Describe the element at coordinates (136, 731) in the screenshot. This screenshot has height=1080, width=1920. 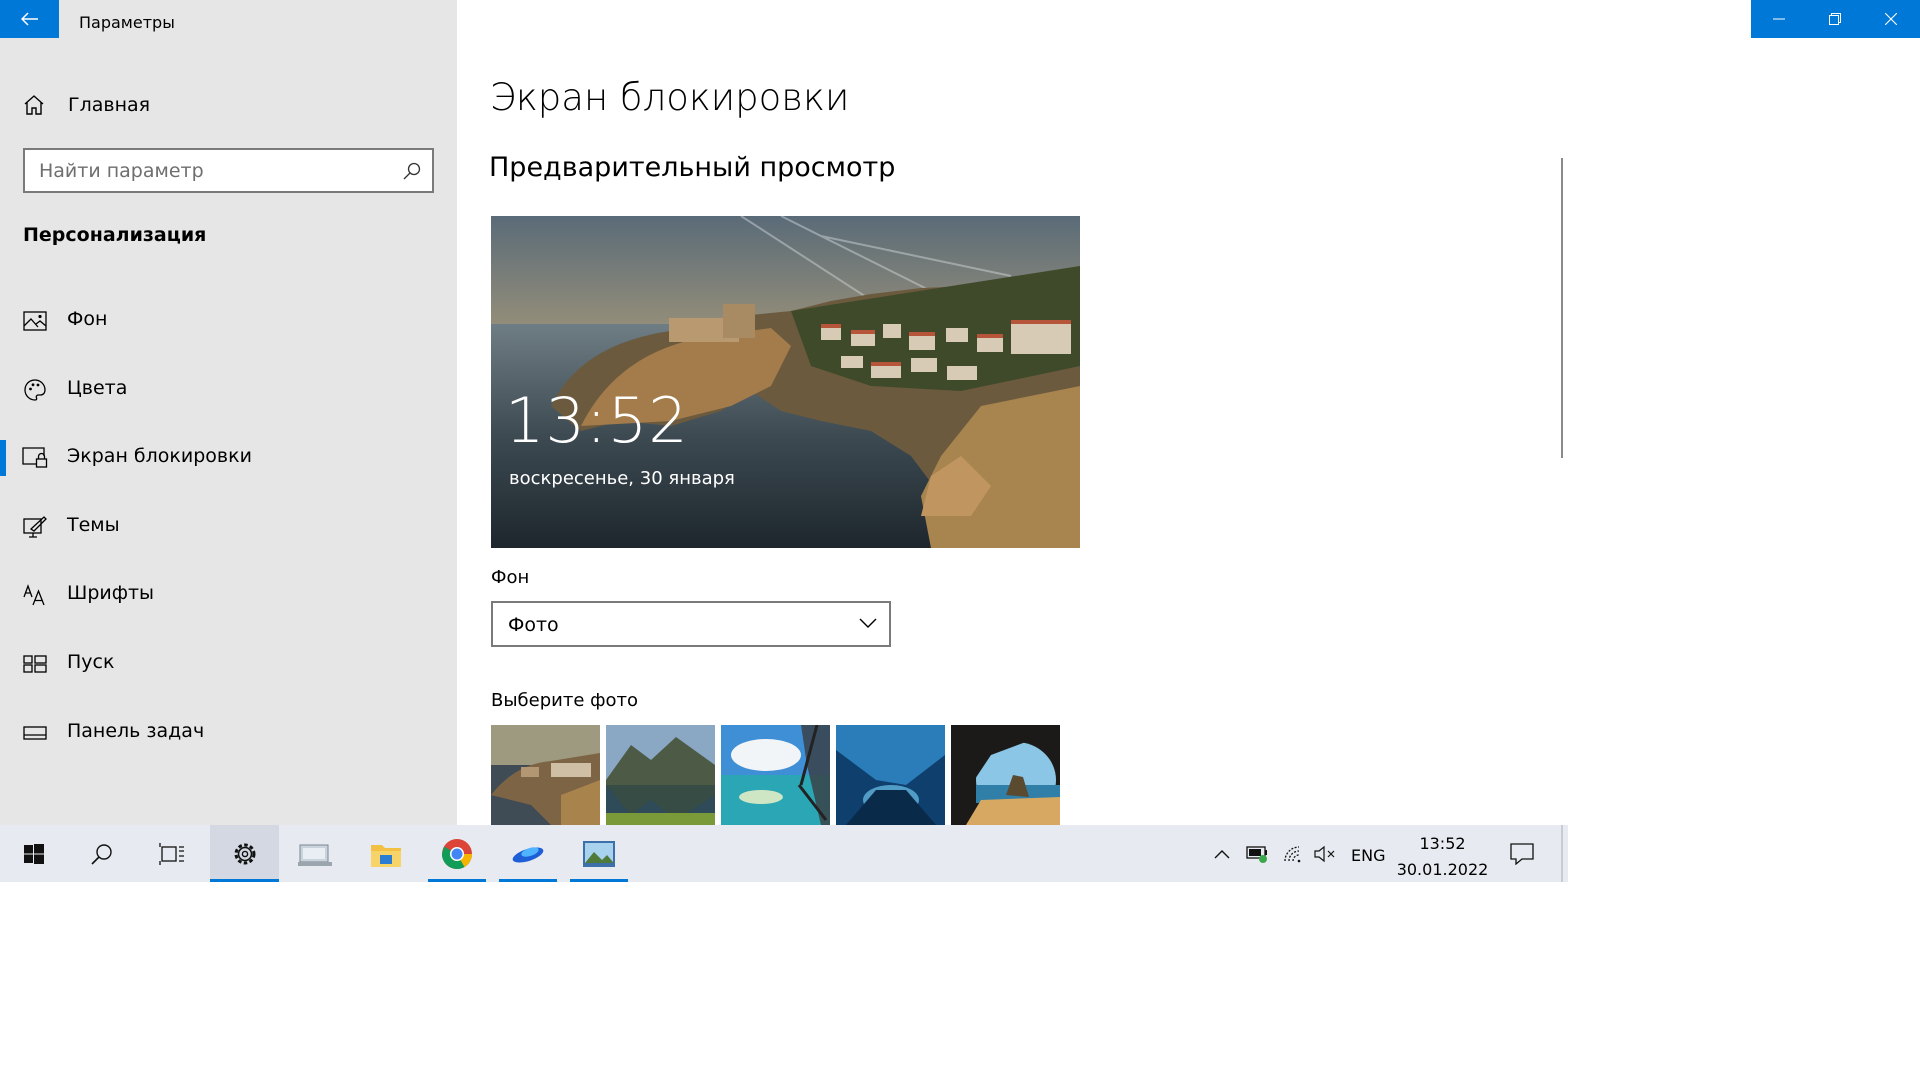
I see `sidebar-item-label: Панель задач` at that location.